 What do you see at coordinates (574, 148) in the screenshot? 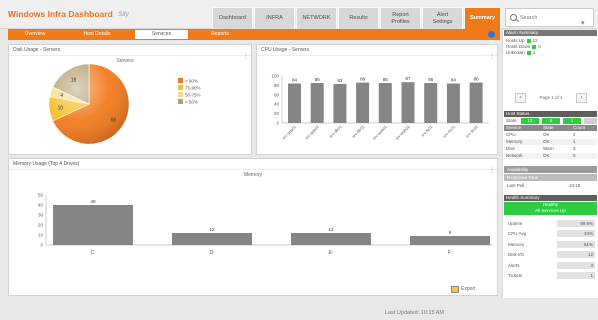
I see `table-cell: 3` at bounding box center [574, 148].